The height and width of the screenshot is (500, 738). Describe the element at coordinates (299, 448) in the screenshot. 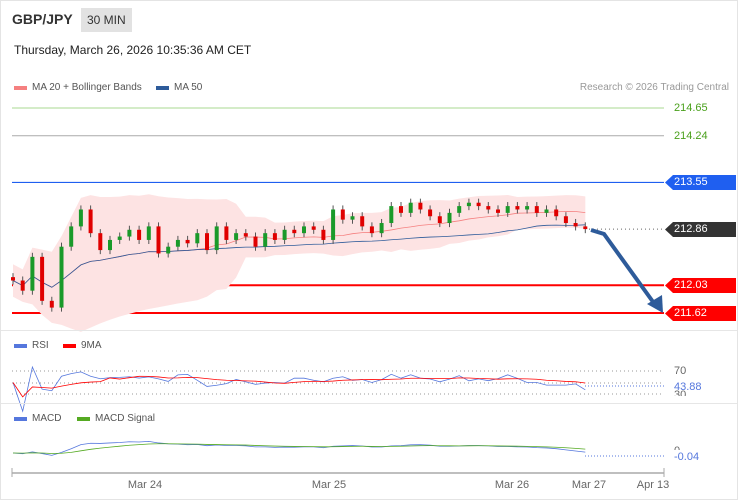

I see `macd-signal-line` at that location.